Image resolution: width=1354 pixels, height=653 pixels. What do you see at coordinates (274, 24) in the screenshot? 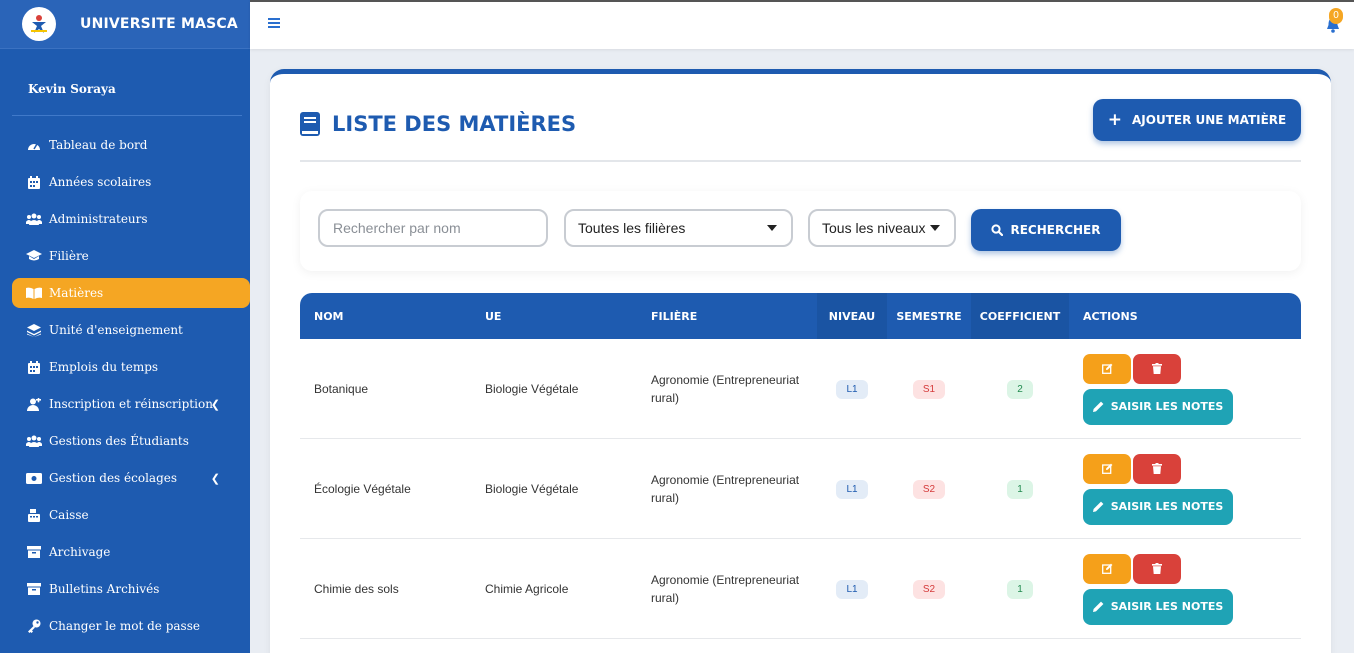
I see `menu-toggle-icon` at bounding box center [274, 24].